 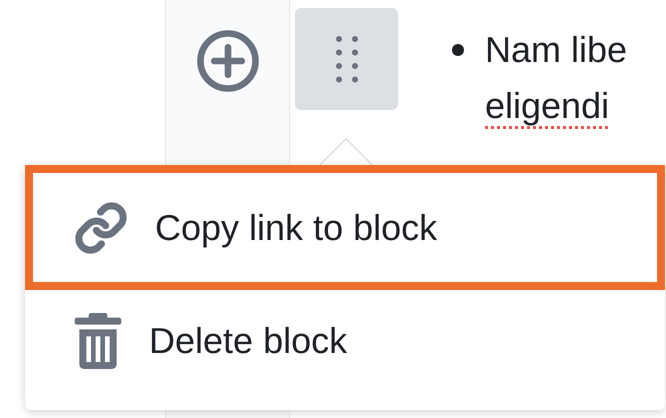 I want to click on link-icon, so click(x=101, y=228).